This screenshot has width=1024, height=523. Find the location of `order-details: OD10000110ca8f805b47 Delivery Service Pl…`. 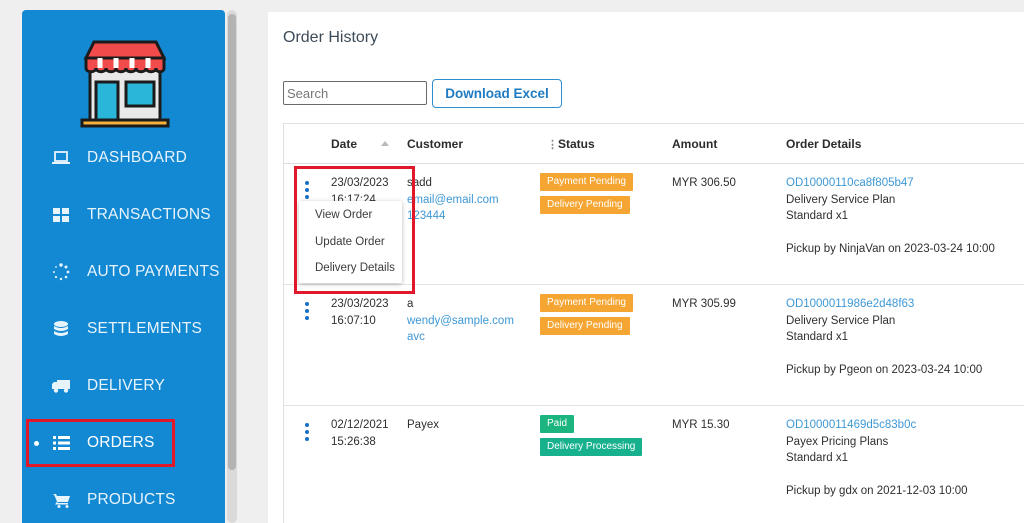

order-details: OD10000110ca8f805b47 Delivery Service Pl… is located at coordinates (890, 216).